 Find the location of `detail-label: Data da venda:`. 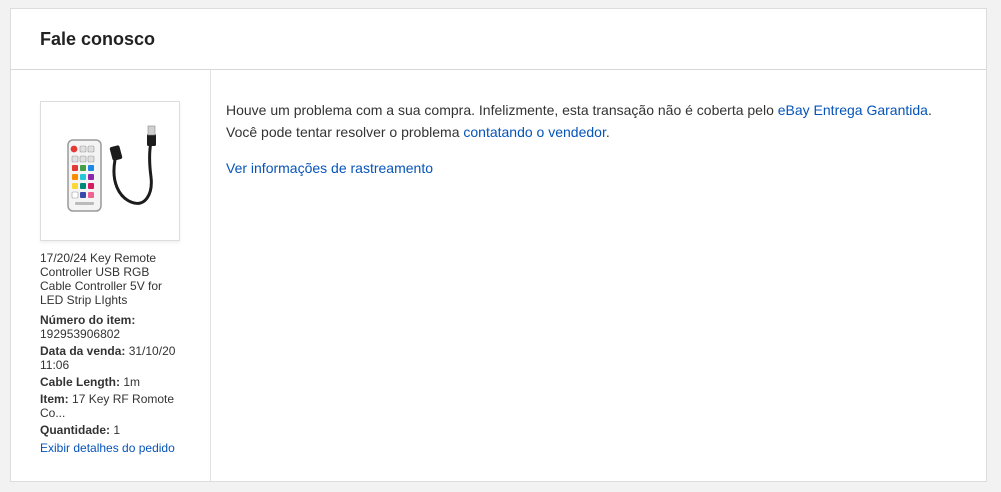

detail-label: Data da venda: is located at coordinates (83, 351).